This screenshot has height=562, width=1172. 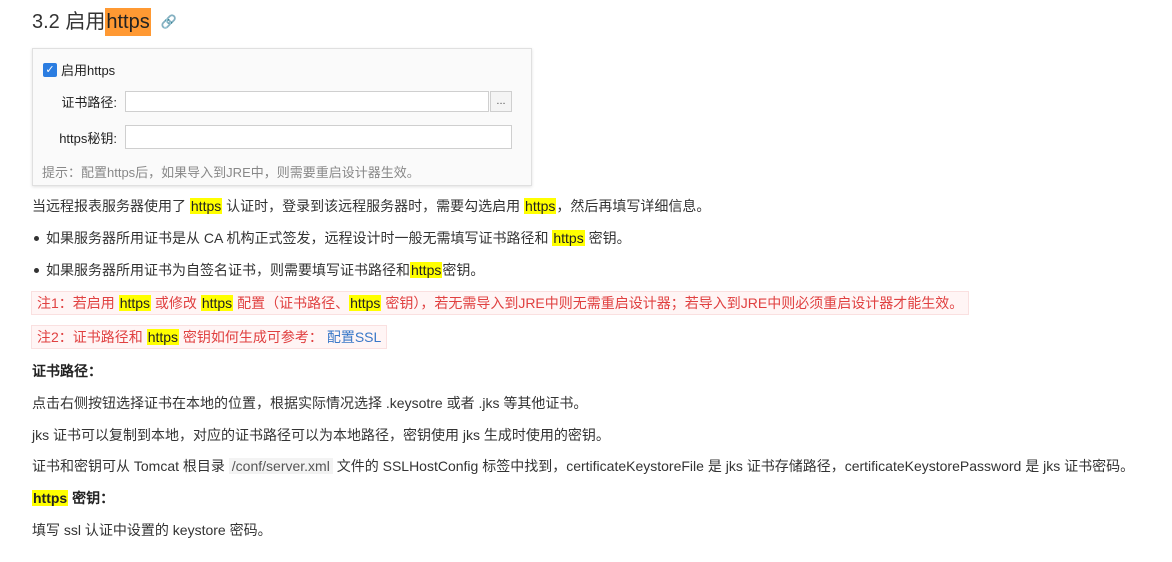 I want to click on note-2: 注2：证书路径和 https 密钥如何生成可参考： 配置SSL, so click(x=209, y=337).